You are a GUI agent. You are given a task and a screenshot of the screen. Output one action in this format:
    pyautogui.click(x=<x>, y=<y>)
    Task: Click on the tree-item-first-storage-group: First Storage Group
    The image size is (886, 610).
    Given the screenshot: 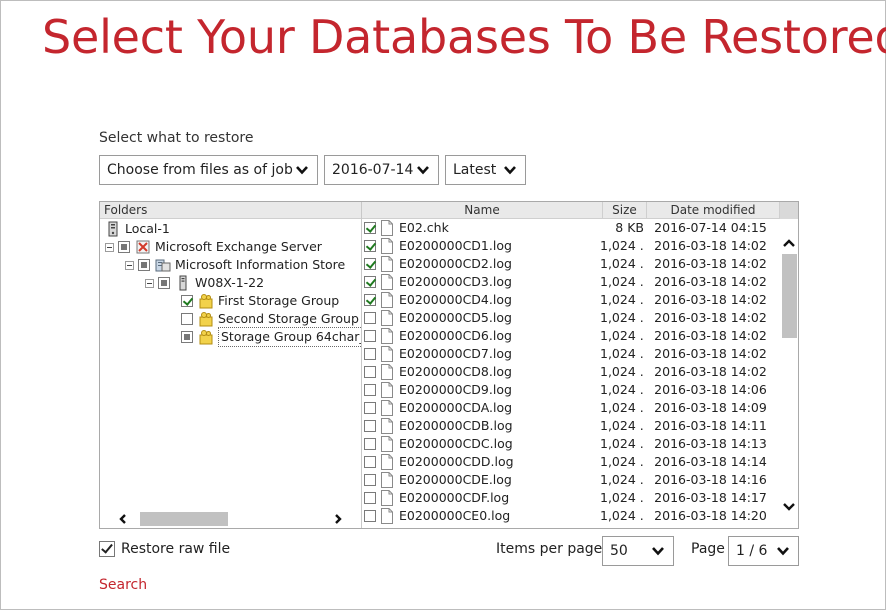 What is the action you would take?
    pyautogui.click(x=260, y=301)
    